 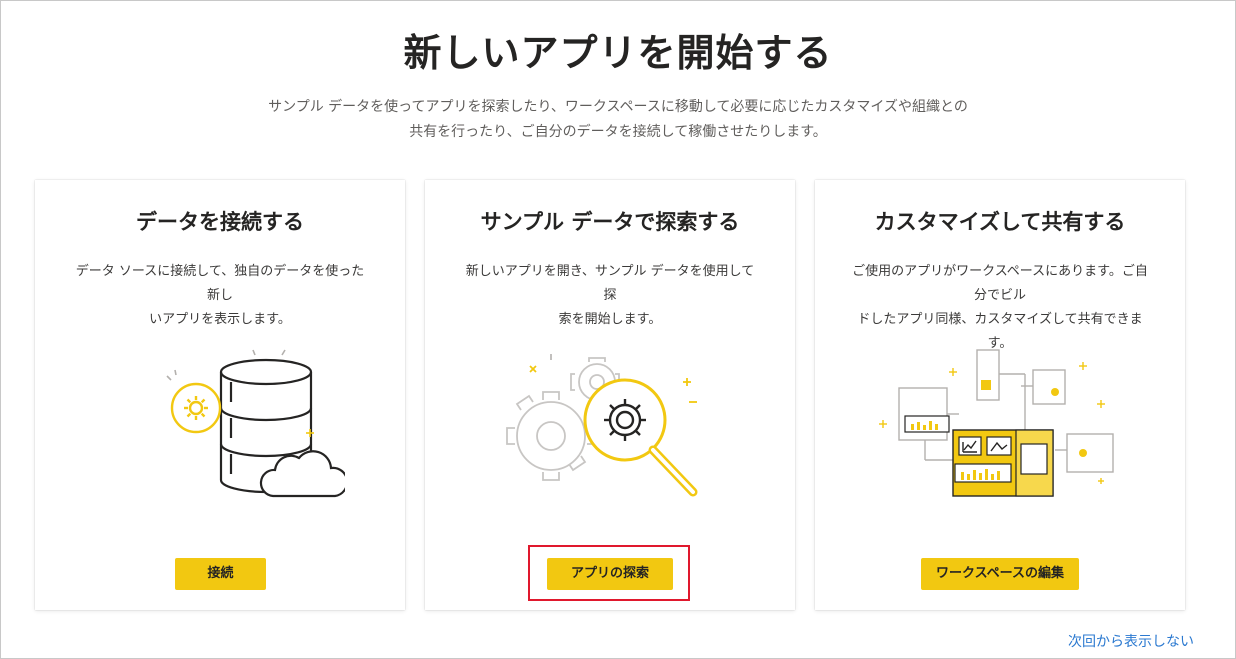 What do you see at coordinates (618, 132) in the screenshot?
I see `subtitle-line: 共有を行ったり、ご自分のデータを接続して稼働させたりします。` at bounding box center [618, 132].